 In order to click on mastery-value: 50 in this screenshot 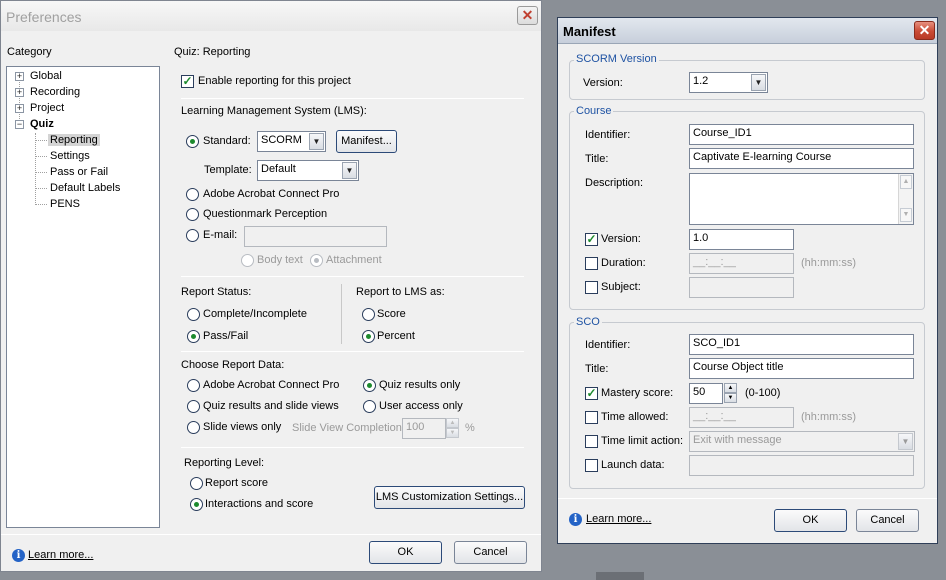, I will do `click(699, 392)`.